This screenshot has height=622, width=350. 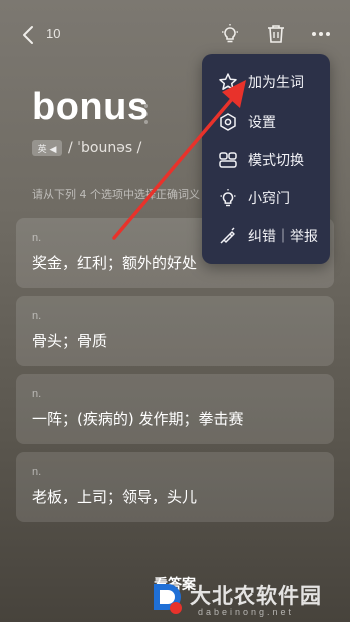 What do you see at coordinates (175, 36) in the screenshot?
I see `top-bar: 10` at bounding box center [175, 36].